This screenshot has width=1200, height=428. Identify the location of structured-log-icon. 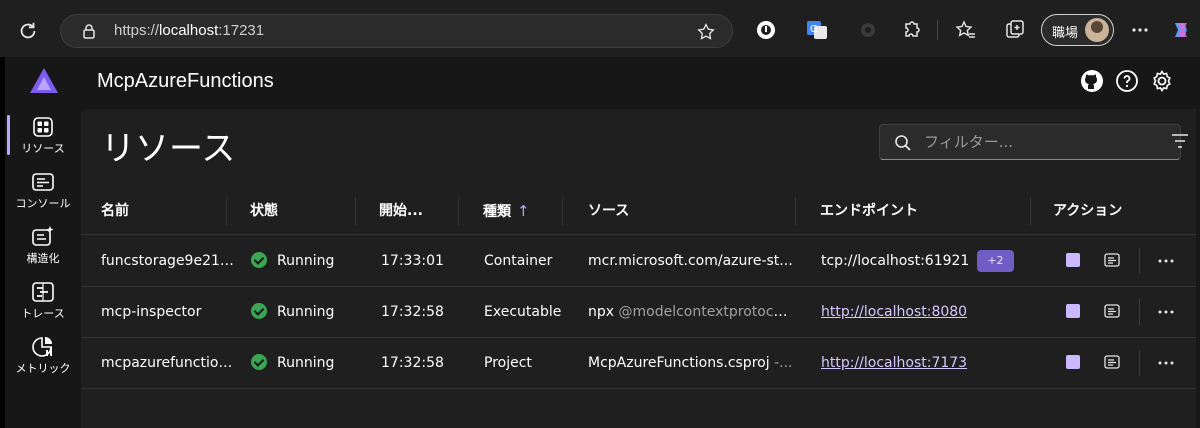
(43, 236).